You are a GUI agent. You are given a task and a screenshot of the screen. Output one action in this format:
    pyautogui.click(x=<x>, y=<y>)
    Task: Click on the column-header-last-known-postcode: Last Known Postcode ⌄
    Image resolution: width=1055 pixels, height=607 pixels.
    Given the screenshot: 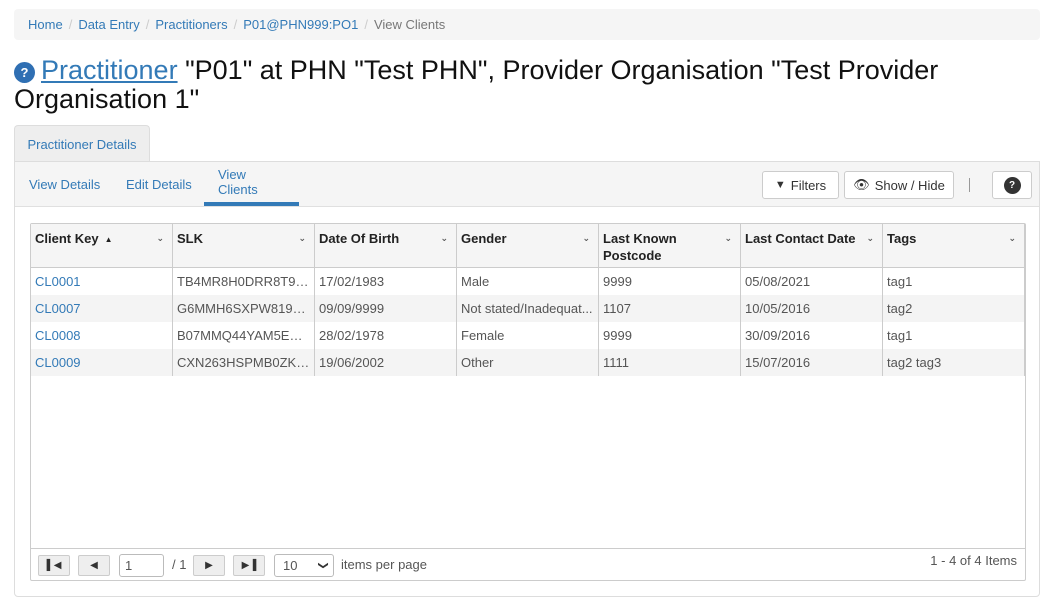 What is the action you would take?
    pyautogui.click(x=670, y=245)
    